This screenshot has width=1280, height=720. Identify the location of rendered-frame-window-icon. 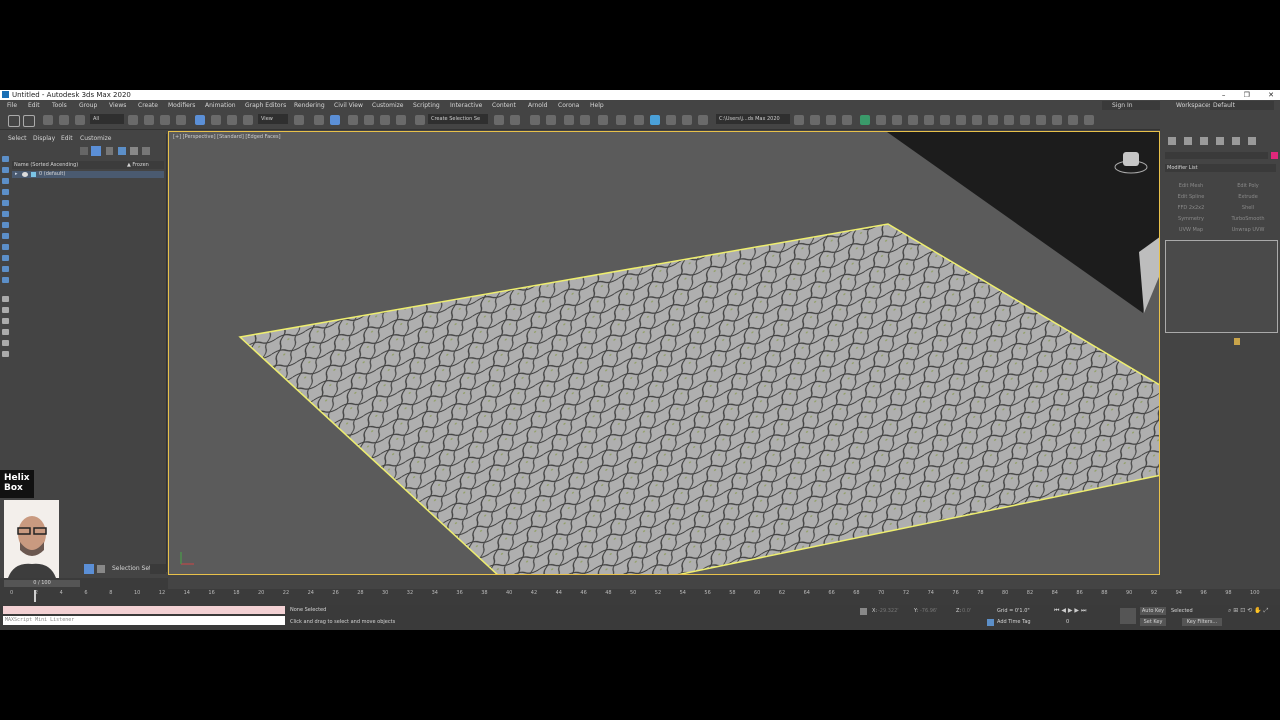
(655, 120).